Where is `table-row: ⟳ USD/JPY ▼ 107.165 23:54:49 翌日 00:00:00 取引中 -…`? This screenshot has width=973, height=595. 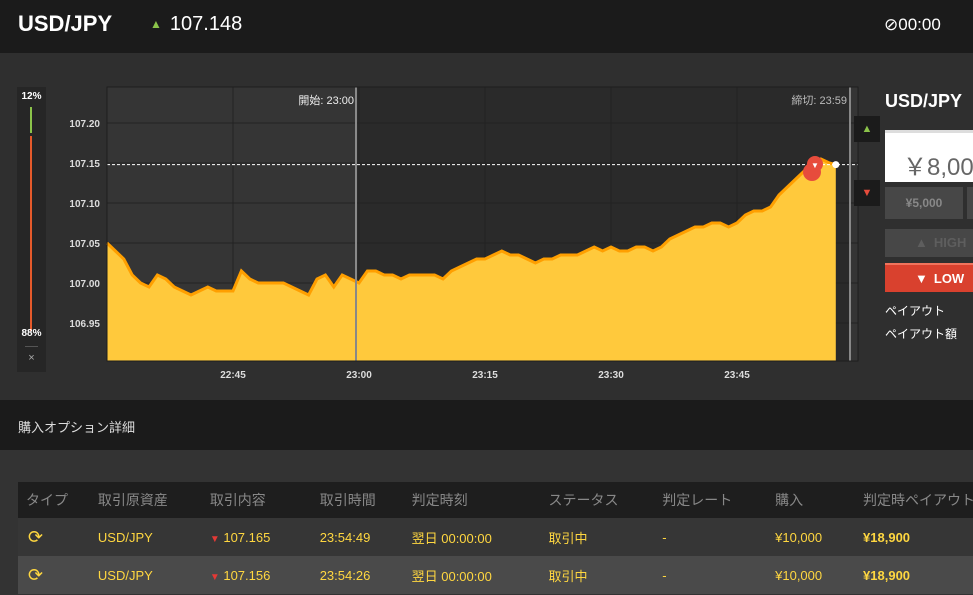 table-row: ⟳ USD/JPY ▼ 107.165 23:54:49 翌日 00:00:00 取引中 -… is located at coordinates (495, 537).